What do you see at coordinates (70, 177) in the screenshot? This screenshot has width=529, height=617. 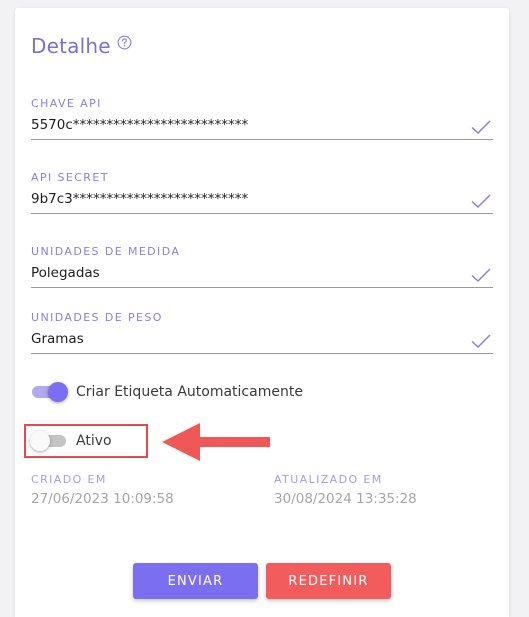 I see `api-secret-label: API SECRET` at bounding box center [70, 177].